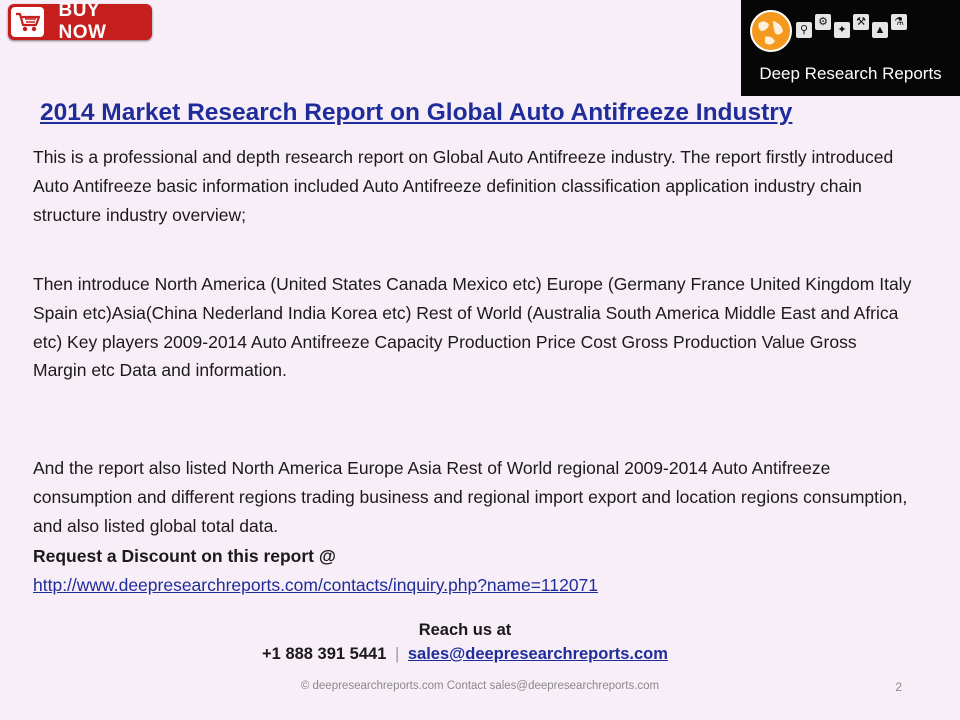 The height and width of the screenshot is (720, 960). What do you see at coordinates (324, 654) in the screenshot?
I see `phone-number: +1 888 391 5441` at bounding box center [324, 654].